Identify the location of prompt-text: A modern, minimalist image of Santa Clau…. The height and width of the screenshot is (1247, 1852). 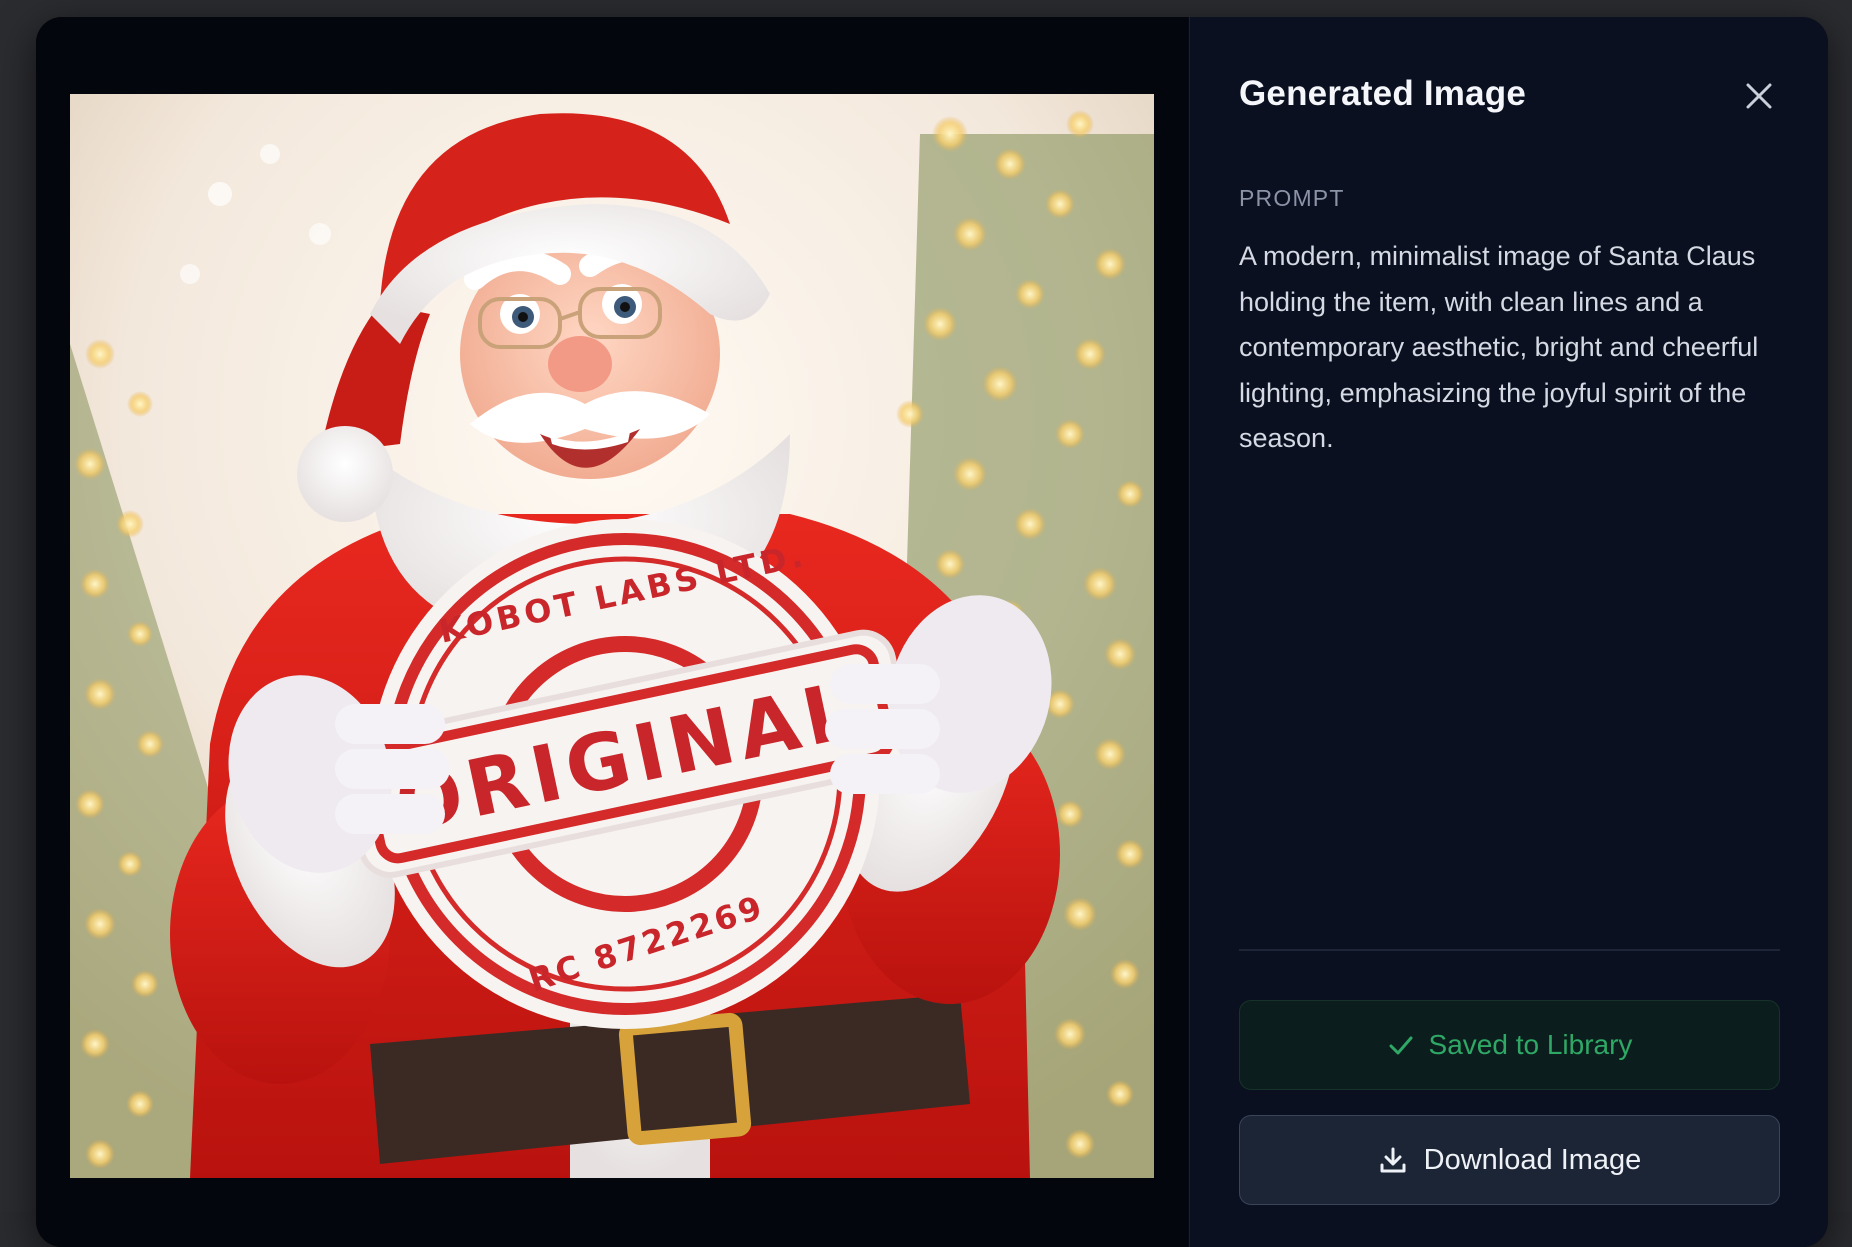
(1499, 347).